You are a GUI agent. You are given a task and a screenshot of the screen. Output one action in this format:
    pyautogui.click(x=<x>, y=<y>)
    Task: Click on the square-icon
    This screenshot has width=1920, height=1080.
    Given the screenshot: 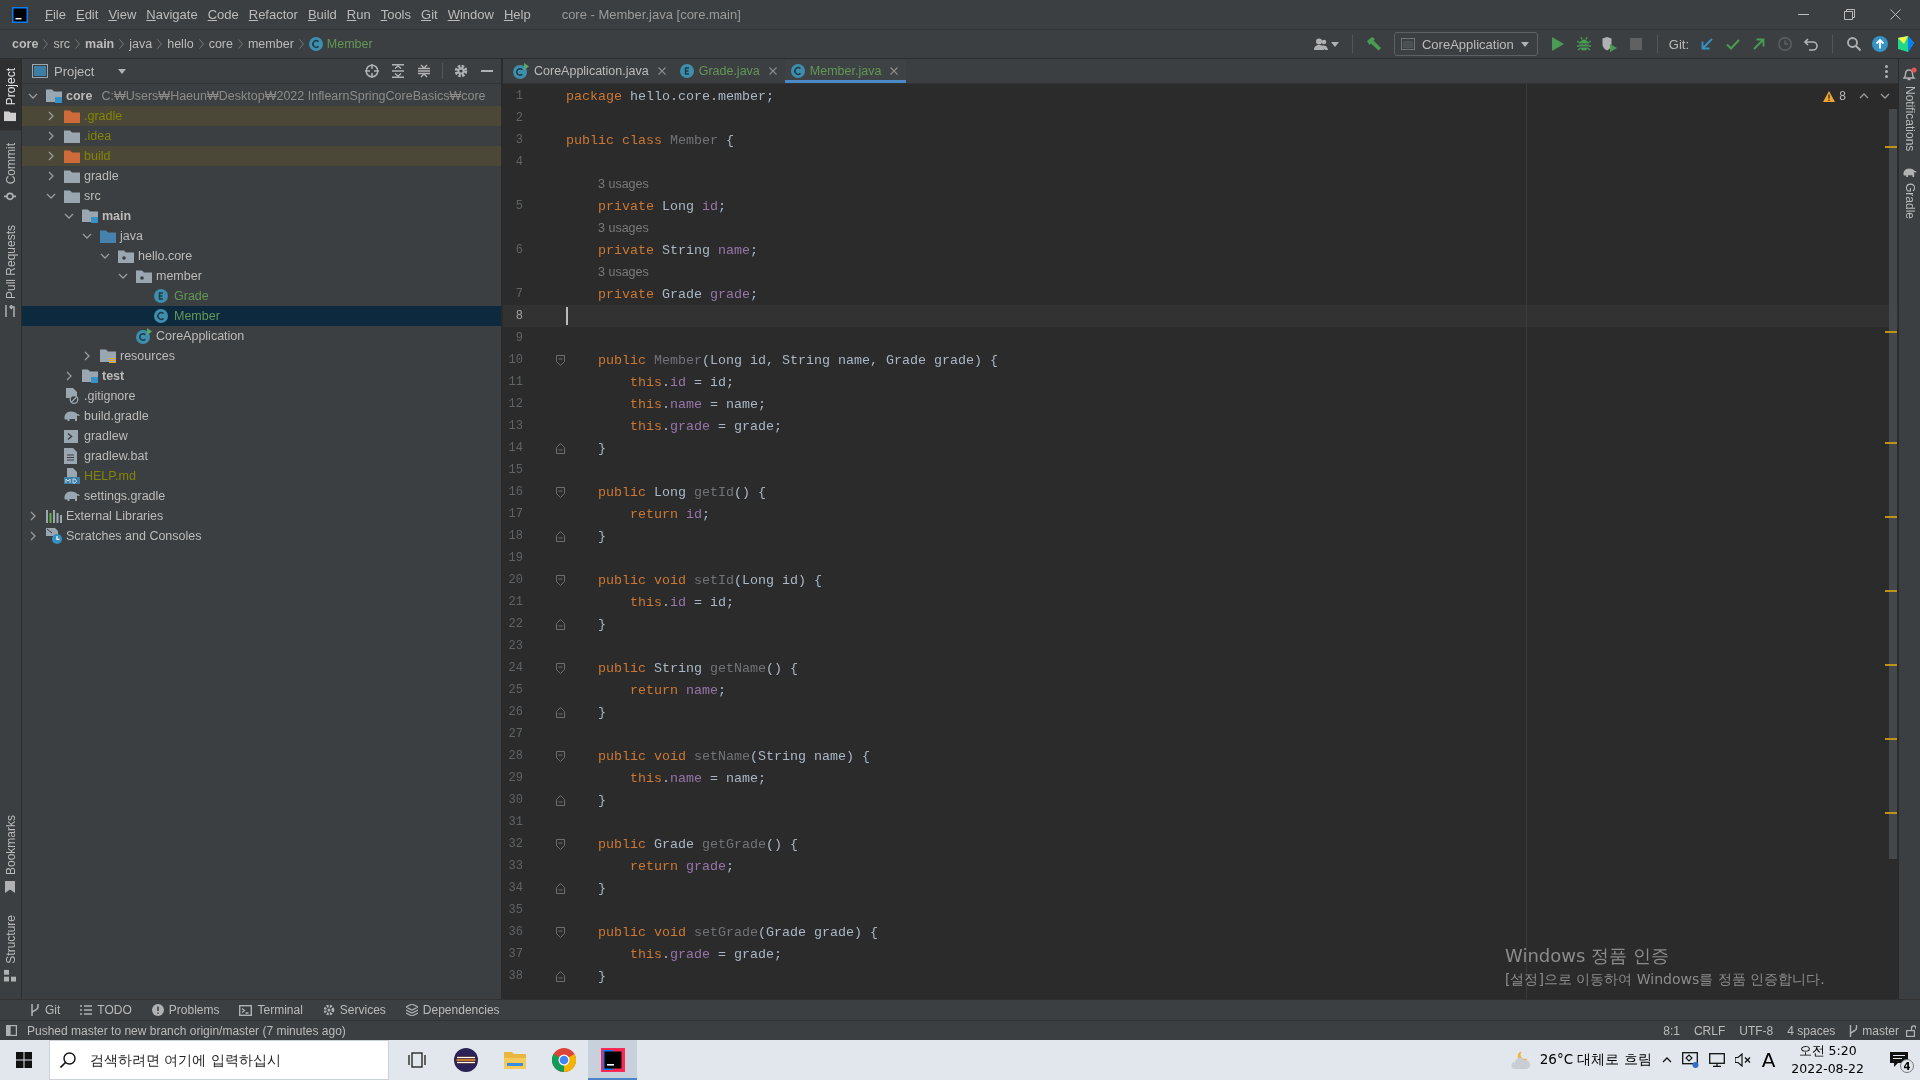 What is the action you would take?
    pyautogui.click(x=11, y=1030)
    